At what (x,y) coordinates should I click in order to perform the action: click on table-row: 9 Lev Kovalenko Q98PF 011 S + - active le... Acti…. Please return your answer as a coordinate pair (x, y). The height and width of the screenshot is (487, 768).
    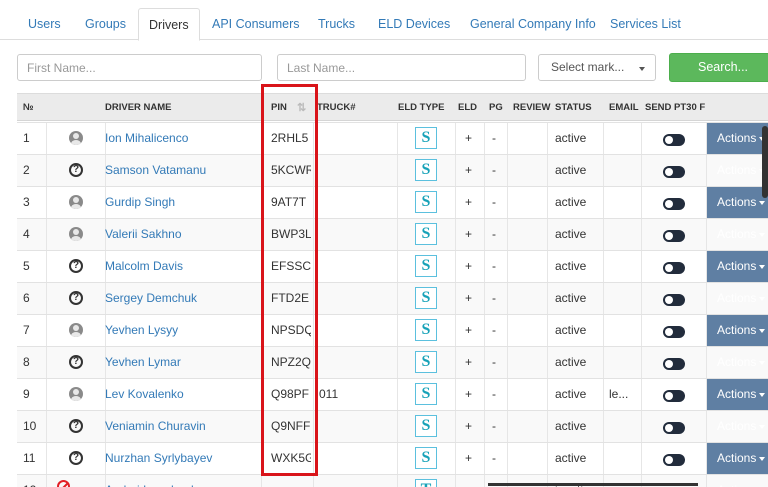
    Looking at the image, I should click on (392, 394).